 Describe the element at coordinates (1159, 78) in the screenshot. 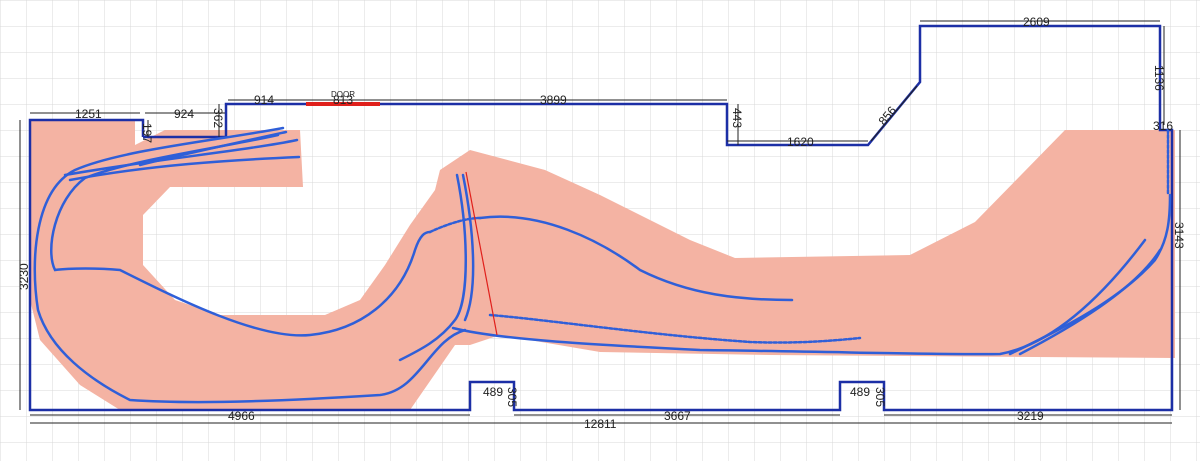

I see `dim-tower-height: 1136` at that location.